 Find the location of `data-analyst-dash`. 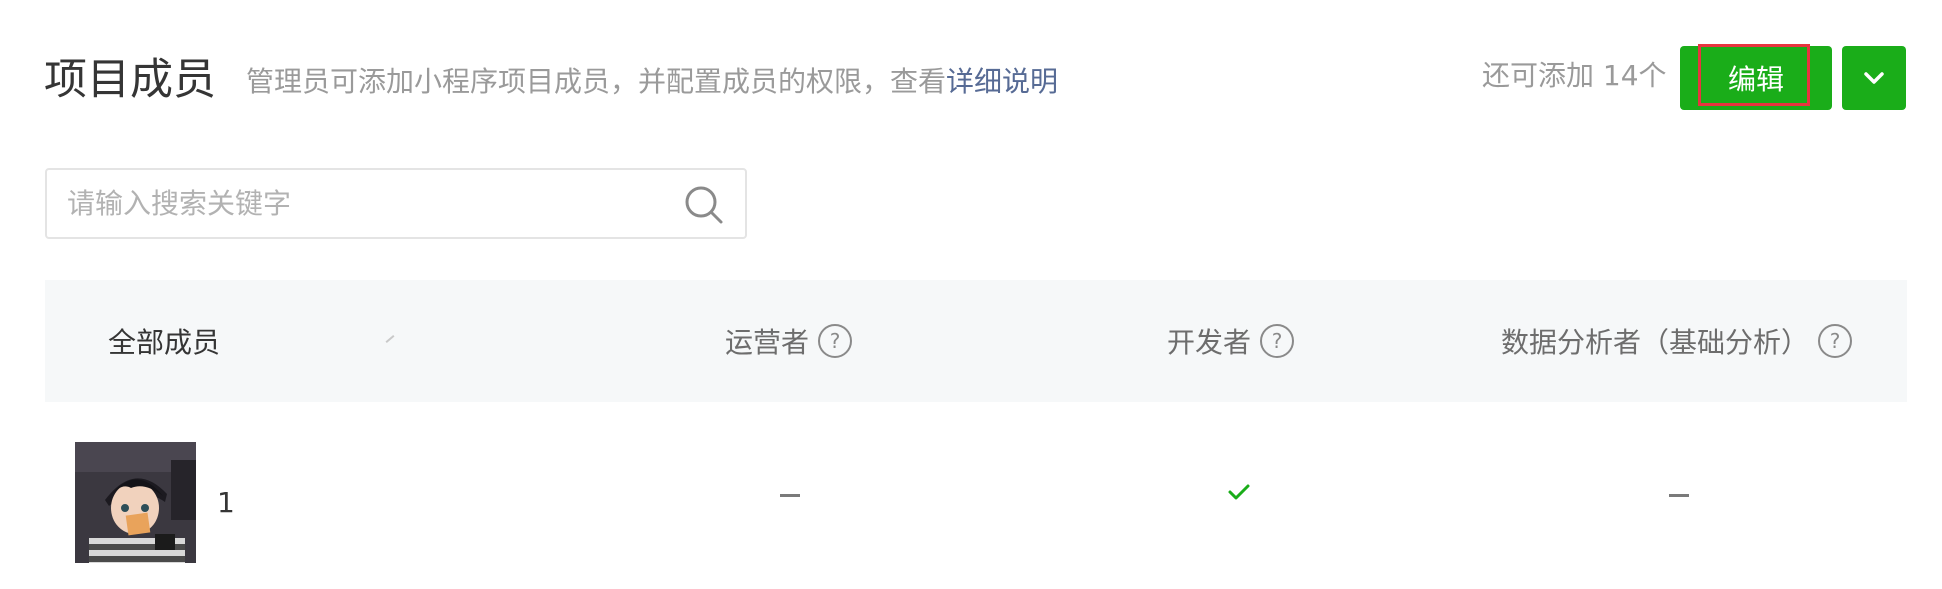

data-analyst-dash is located at coordinates (1679, 495).